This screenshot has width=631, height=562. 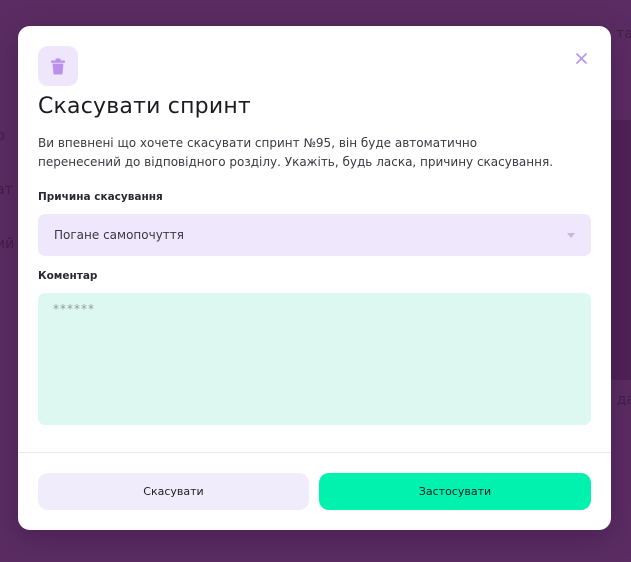 I want to click on reason-select: Погане самопочуття, so click(x=314, y=235).